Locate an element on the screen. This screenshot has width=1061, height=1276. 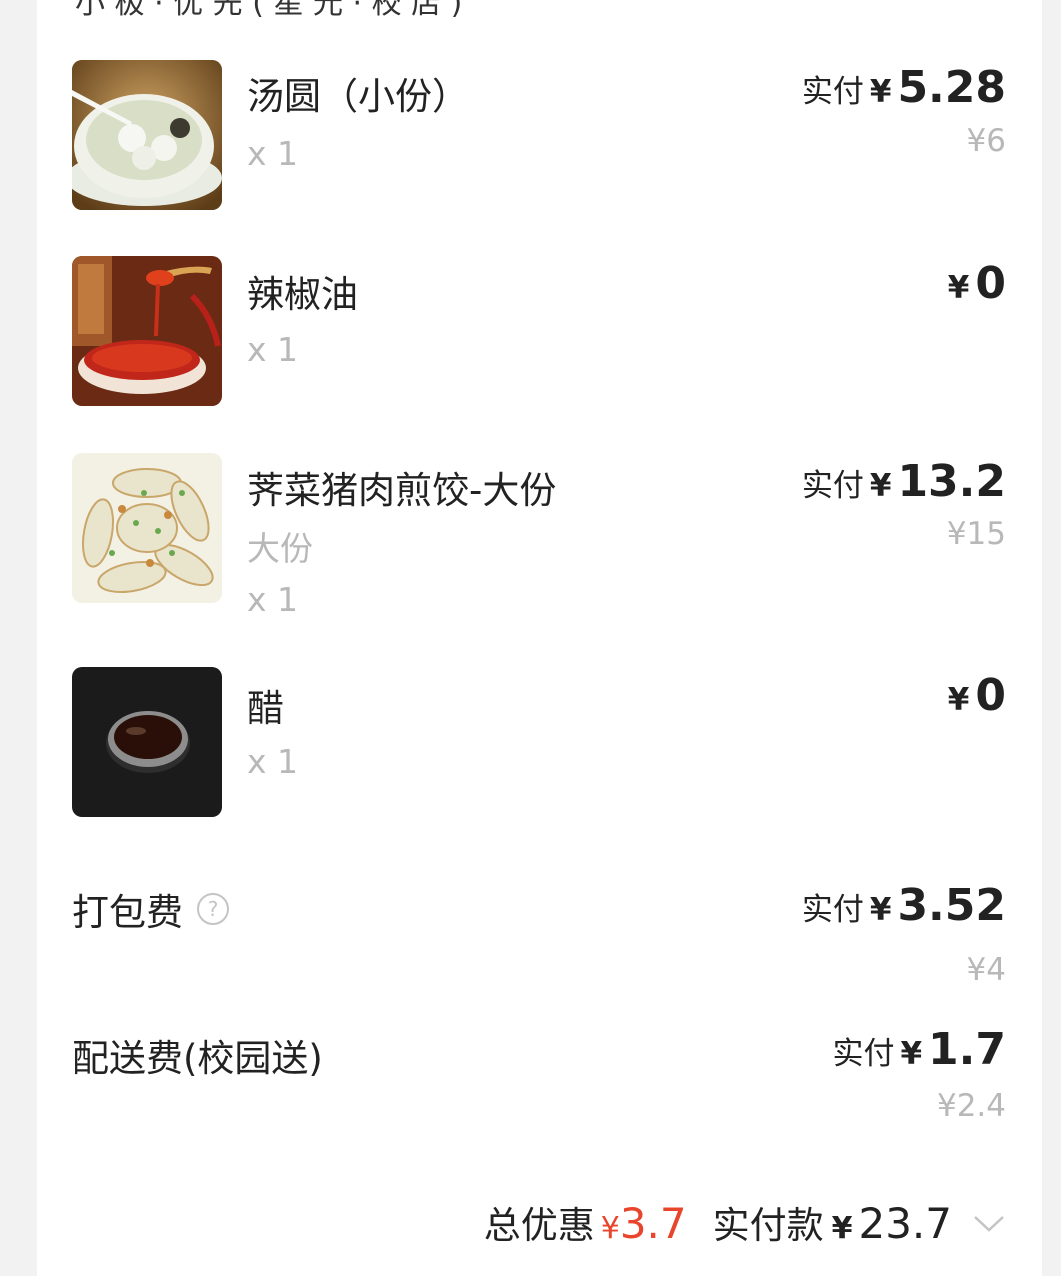
paid-amount: 1.7 is located at coordinates (967, 1049).